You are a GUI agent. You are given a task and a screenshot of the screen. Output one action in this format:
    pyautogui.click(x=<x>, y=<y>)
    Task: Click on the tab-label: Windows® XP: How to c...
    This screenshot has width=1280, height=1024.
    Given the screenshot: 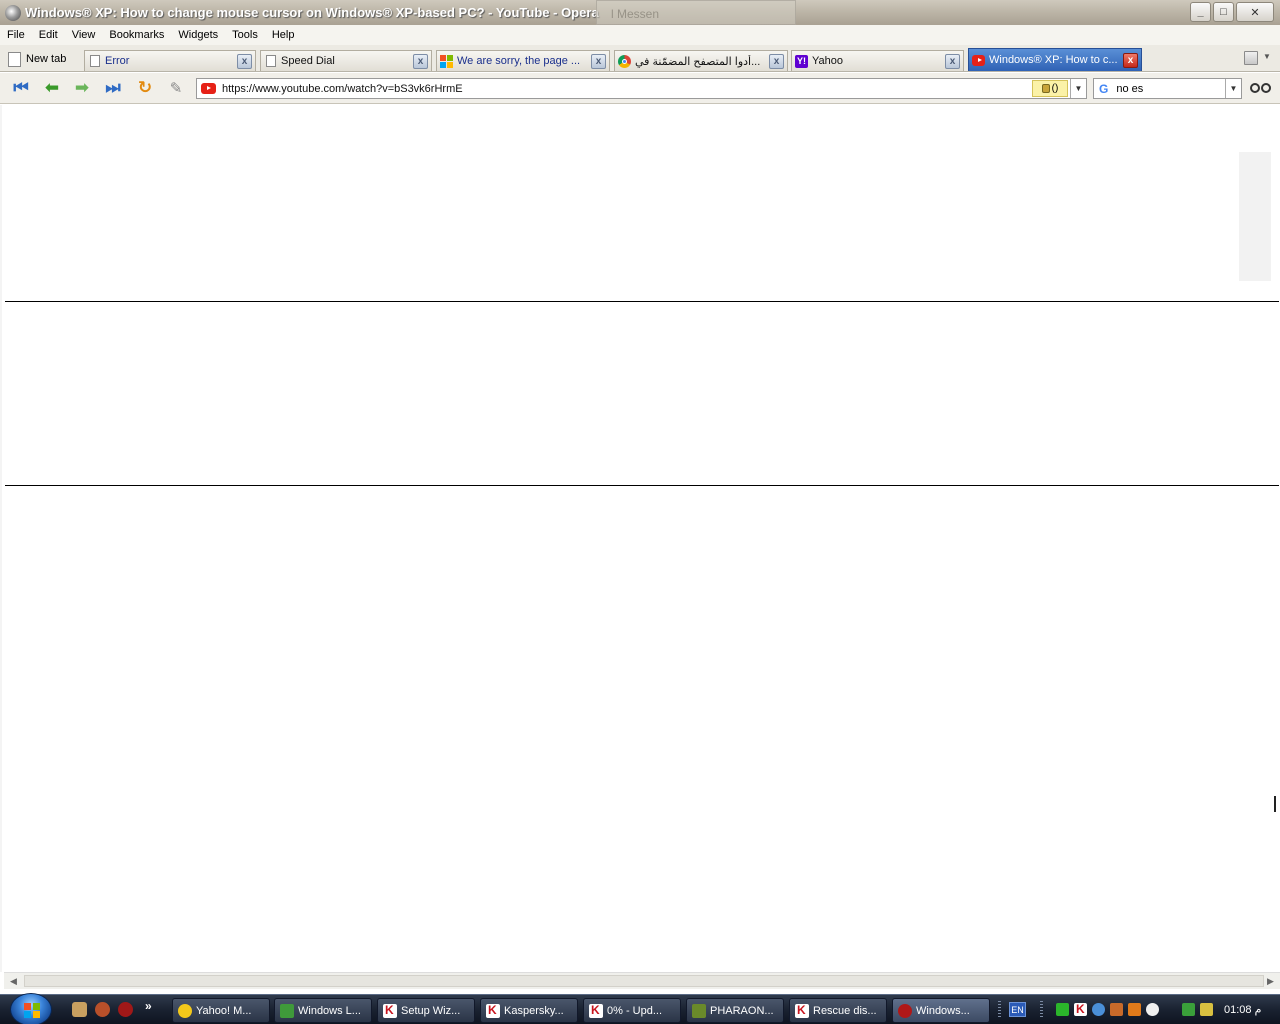 What is the action you would take?
    pyautogui.click(x=1053, y=60)
    